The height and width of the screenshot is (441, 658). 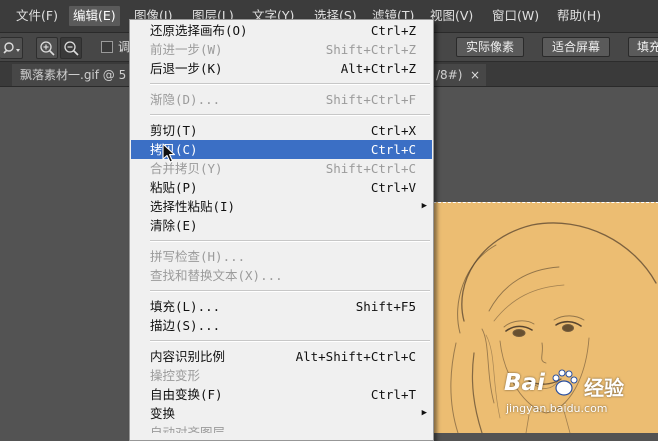 I want to click on menu-edit: 编辑(E), so click(x=94, y=16).